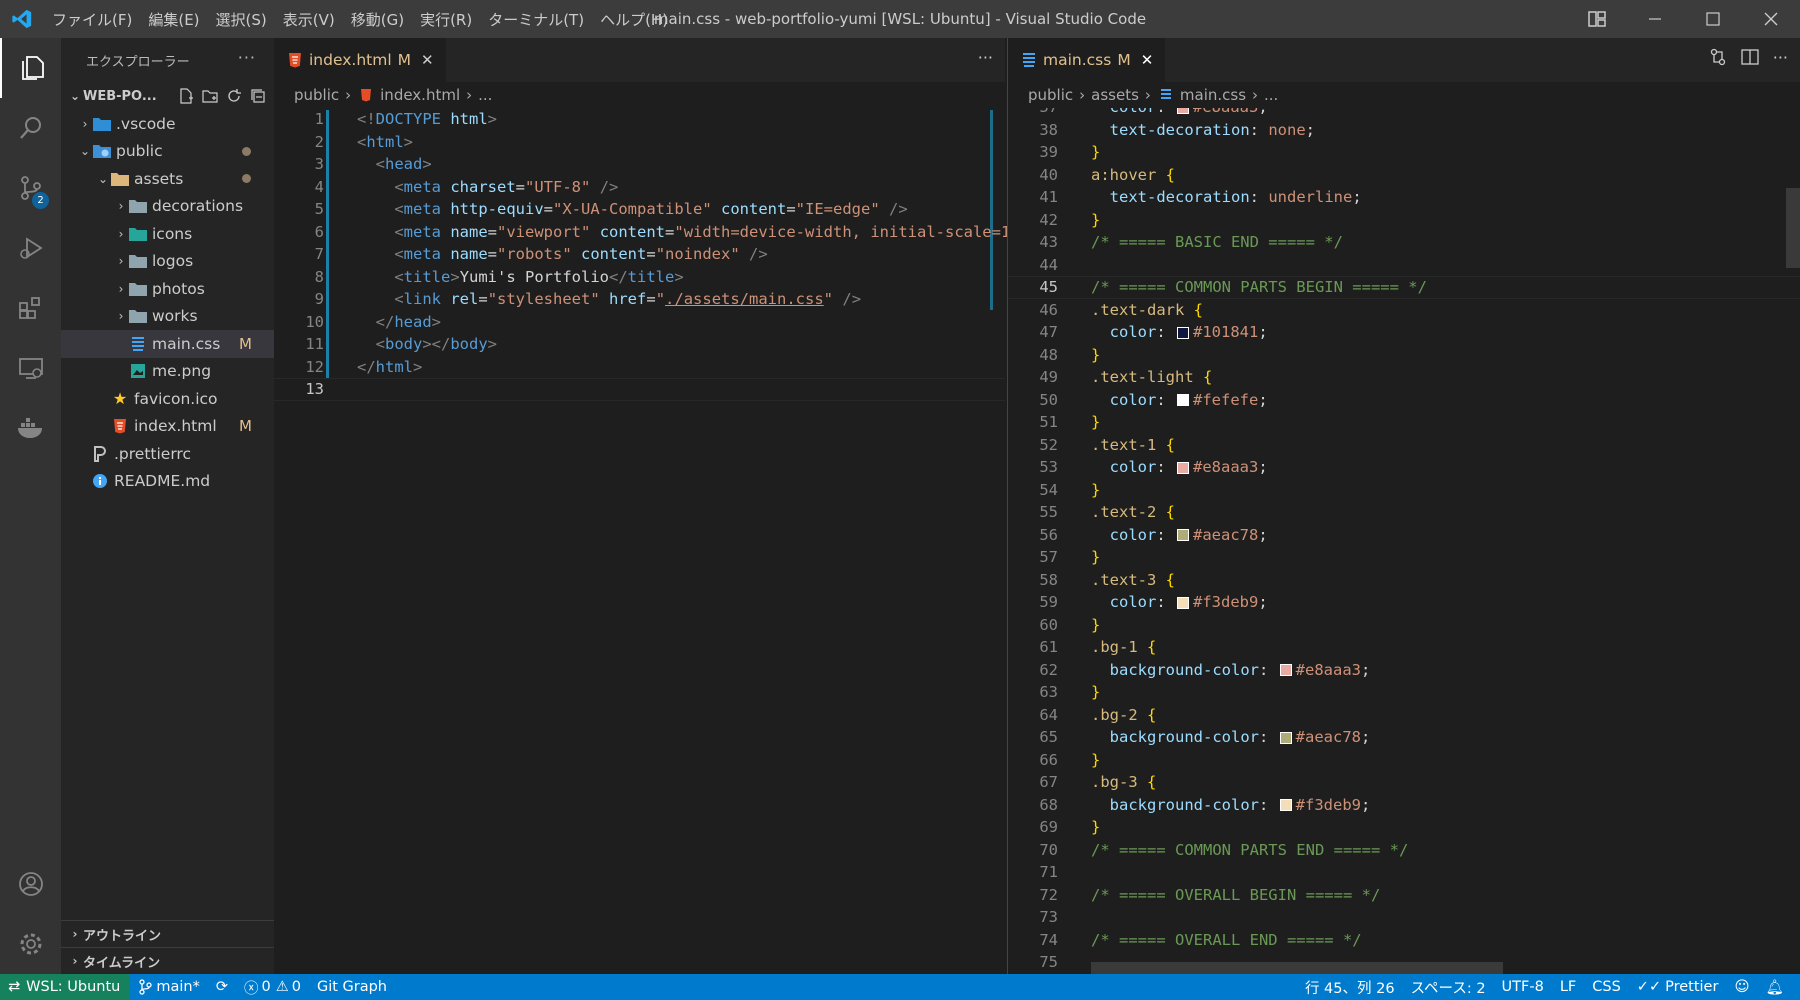 The height and width of the screenshot is (1000, 1800). I want to click on remote-explorer-icon, so click(30, 368).